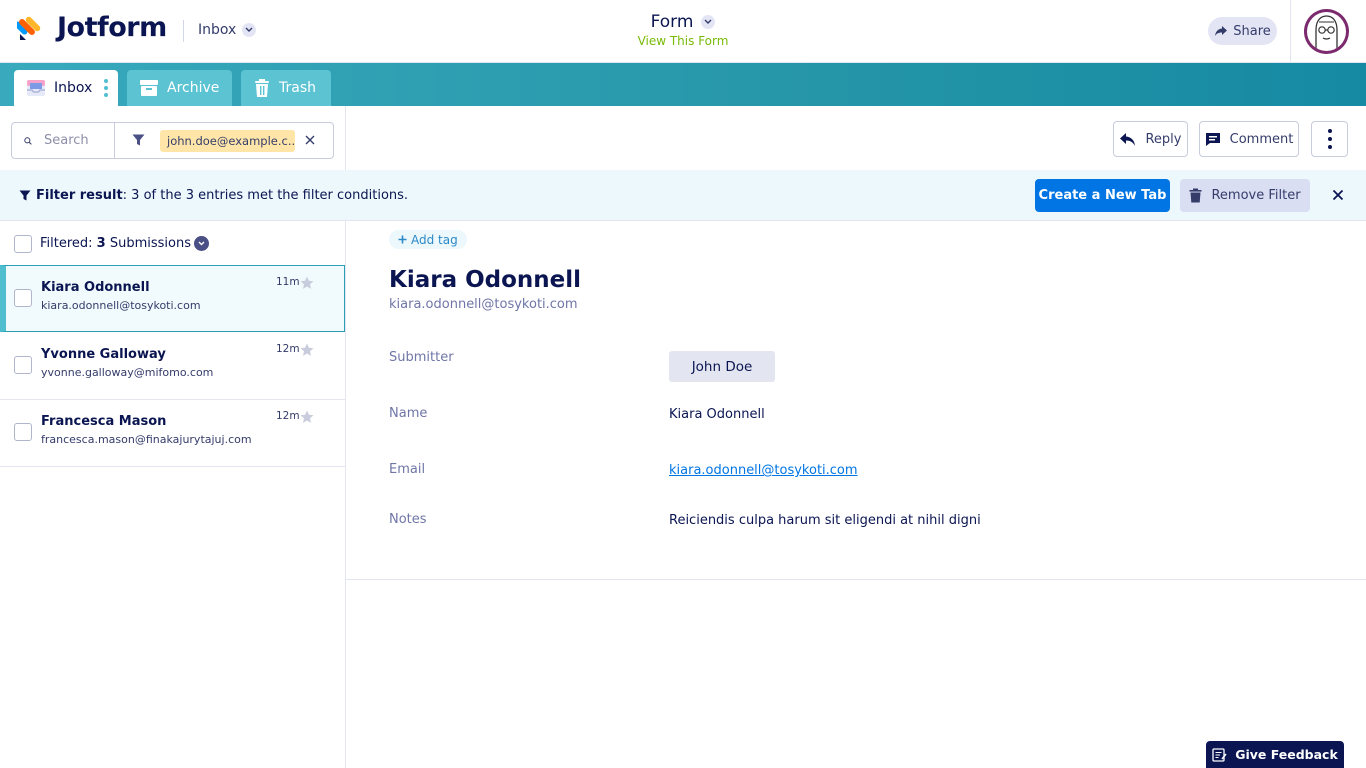 This screenshot has width=1366, height=768. What do you see at coordinates (1256, 195) in the screenshot?
I see `remove-filter-label: Remove Filter` at bounding box center [1256, 195].